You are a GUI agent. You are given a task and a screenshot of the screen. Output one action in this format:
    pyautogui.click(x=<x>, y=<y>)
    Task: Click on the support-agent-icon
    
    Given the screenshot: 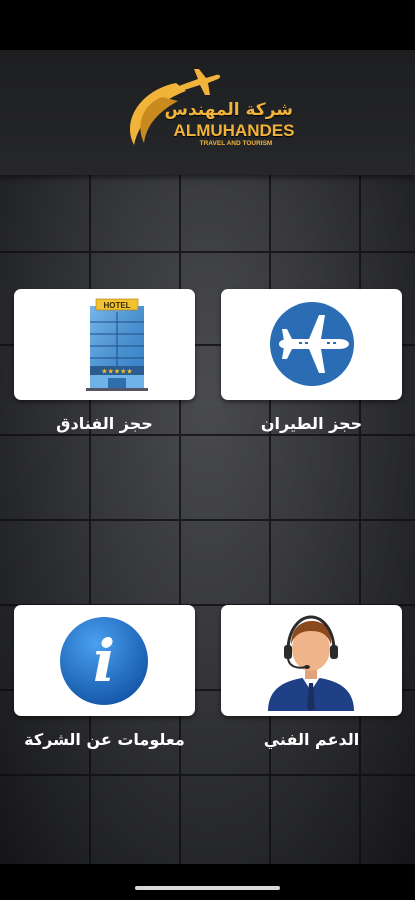 What is the action you would take?
    pyautogui.click(x=311, y=663)
    